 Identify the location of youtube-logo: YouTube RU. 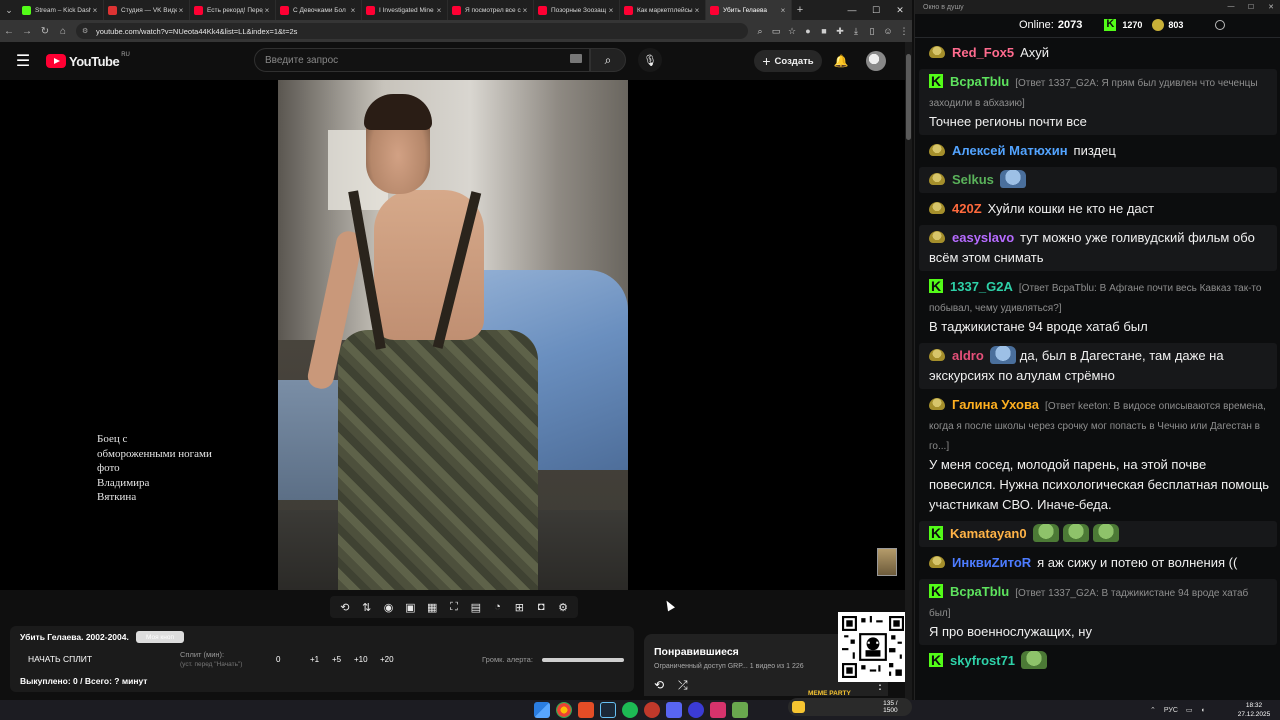
(88, 61).